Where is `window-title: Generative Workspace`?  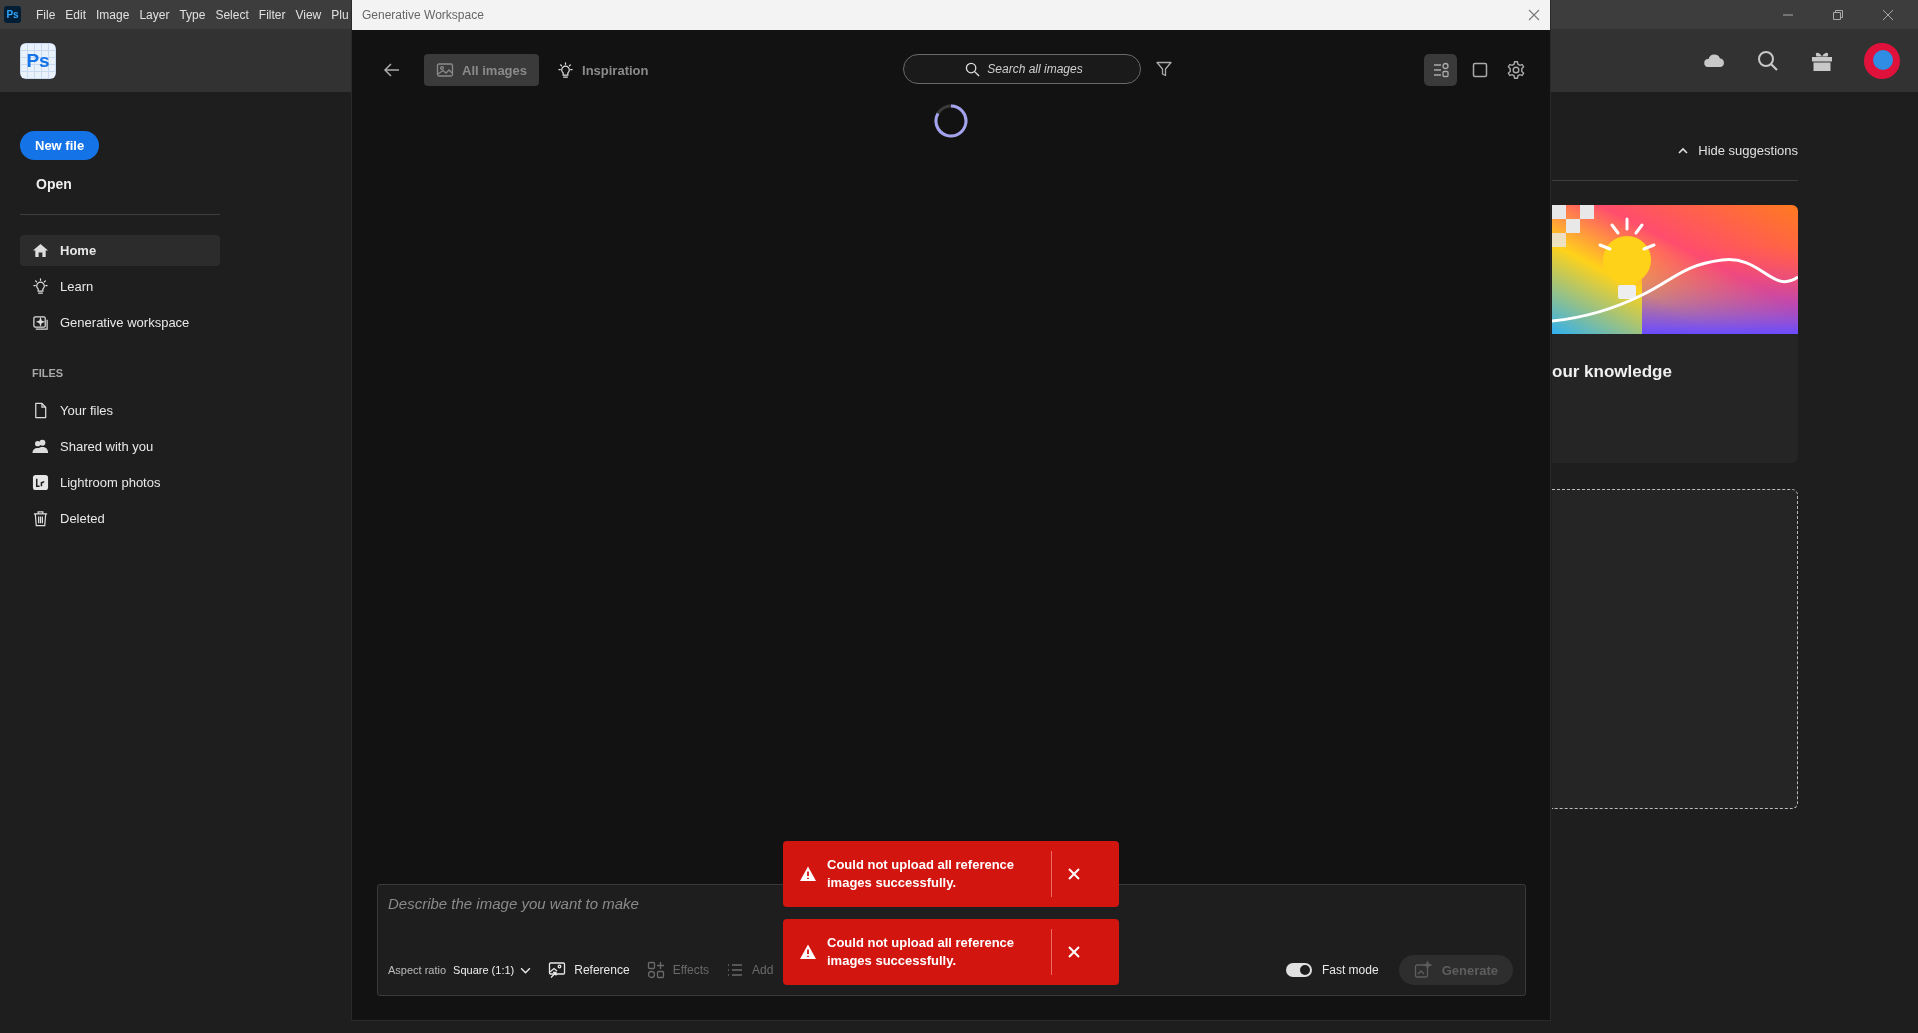
window-title: Generative Workspace is located at coordinates (423, 15).